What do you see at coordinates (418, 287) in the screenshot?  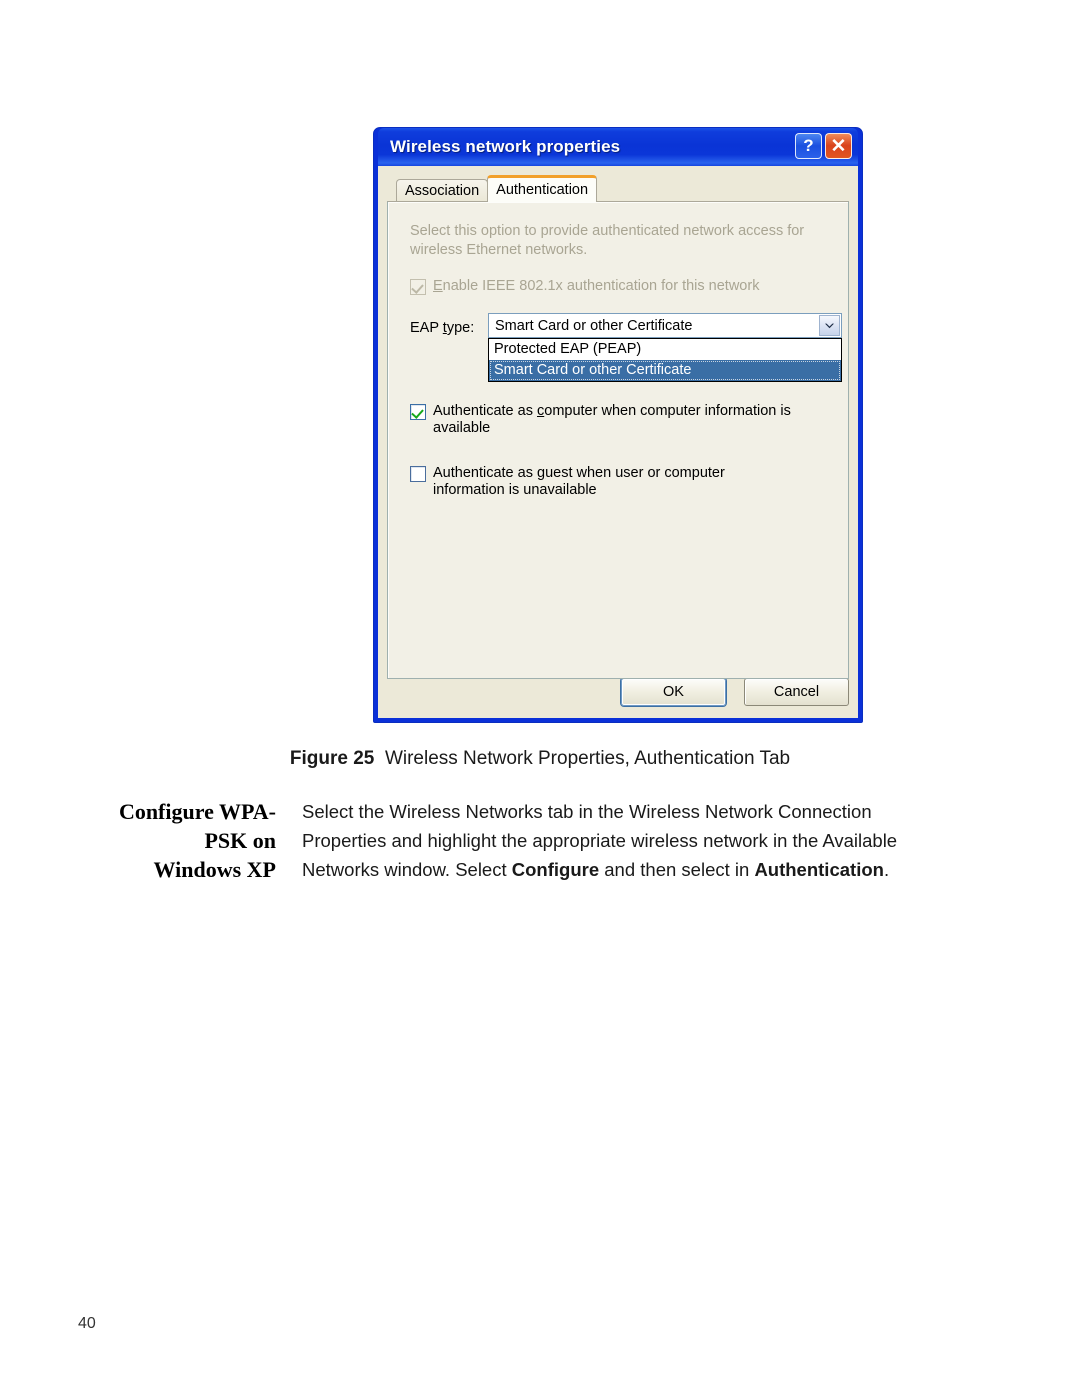 I see `enable-8021x-checkbox` at bounding box center [418, 287].